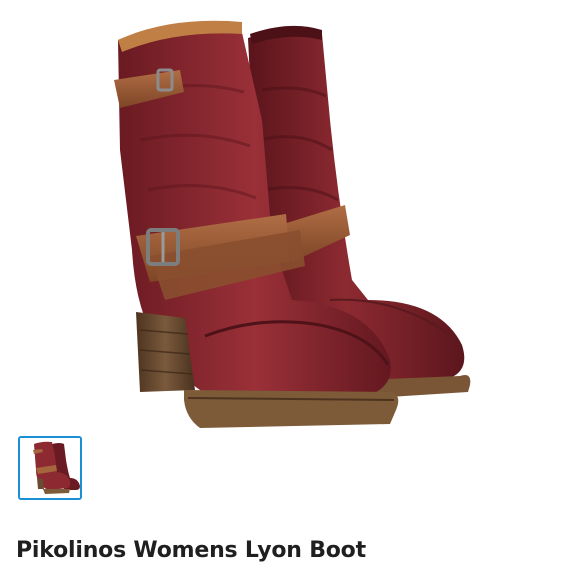  I want to click on thumbnail-boots-image, so click(50, 468).